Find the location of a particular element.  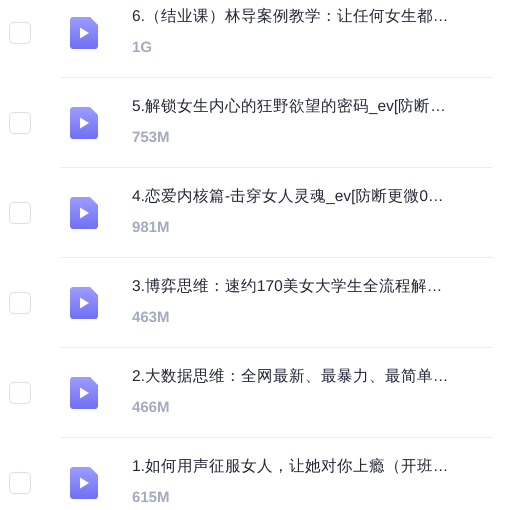

file-size: 615M is located at coordinates (151, 497).